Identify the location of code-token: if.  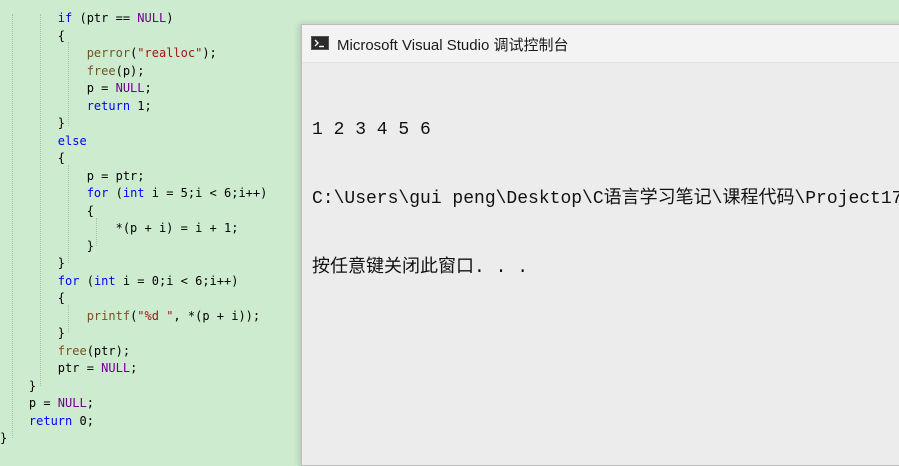
(65, 18).